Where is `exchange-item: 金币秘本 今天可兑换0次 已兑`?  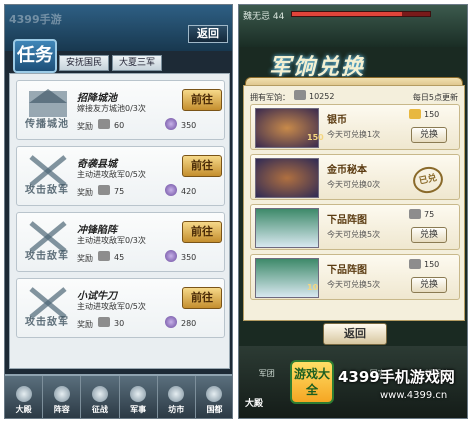 exchange-item: 金币秘本 今天可兑换0次 已兑 is located at coordinates (355, 177).